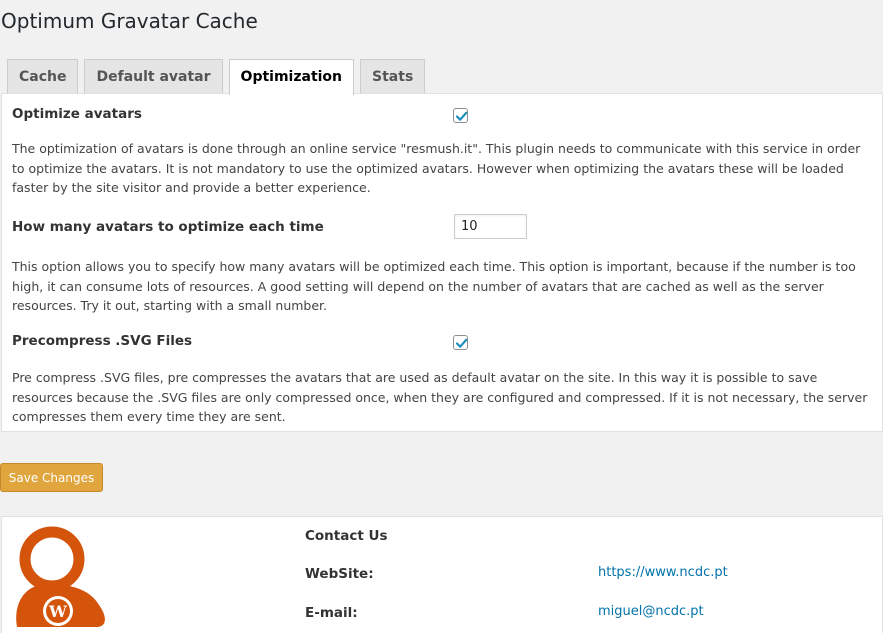 The width and height of the screenshot is (883, 633). I want to click on optimize-avatars-checkbox, so click(460, 115).